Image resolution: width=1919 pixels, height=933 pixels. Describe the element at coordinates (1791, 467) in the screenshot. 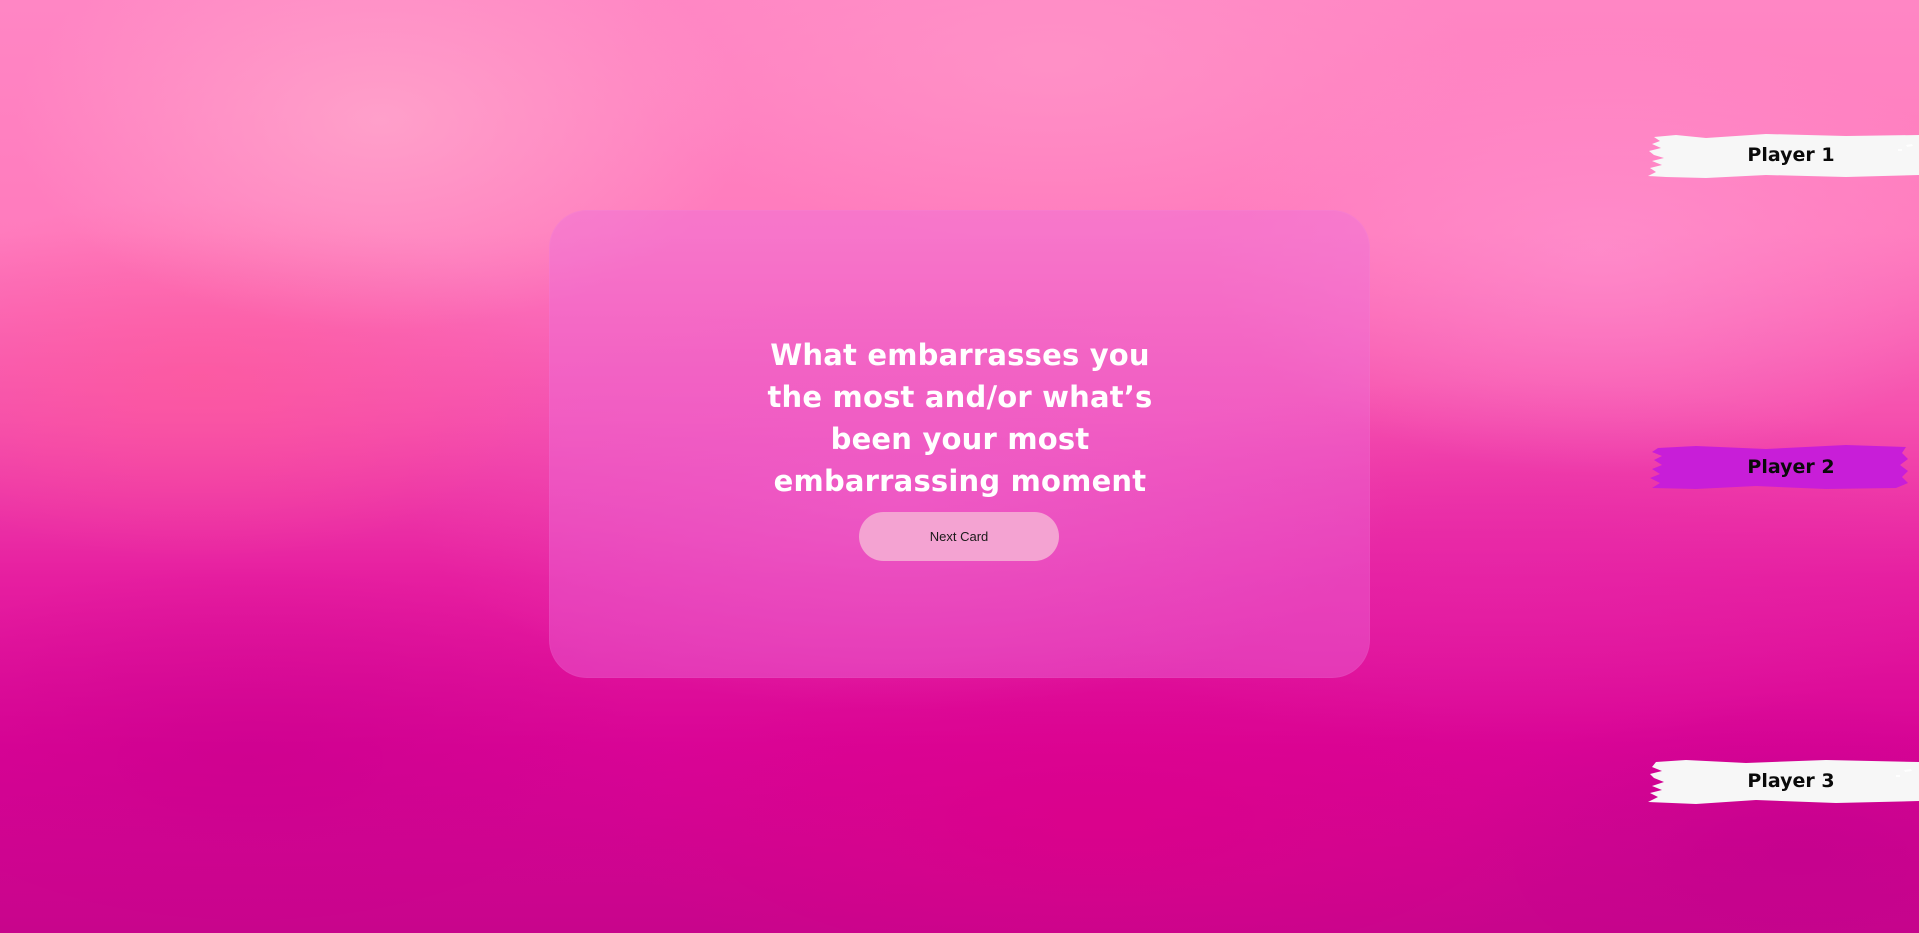

I see `player-label: Player 2` at that location.